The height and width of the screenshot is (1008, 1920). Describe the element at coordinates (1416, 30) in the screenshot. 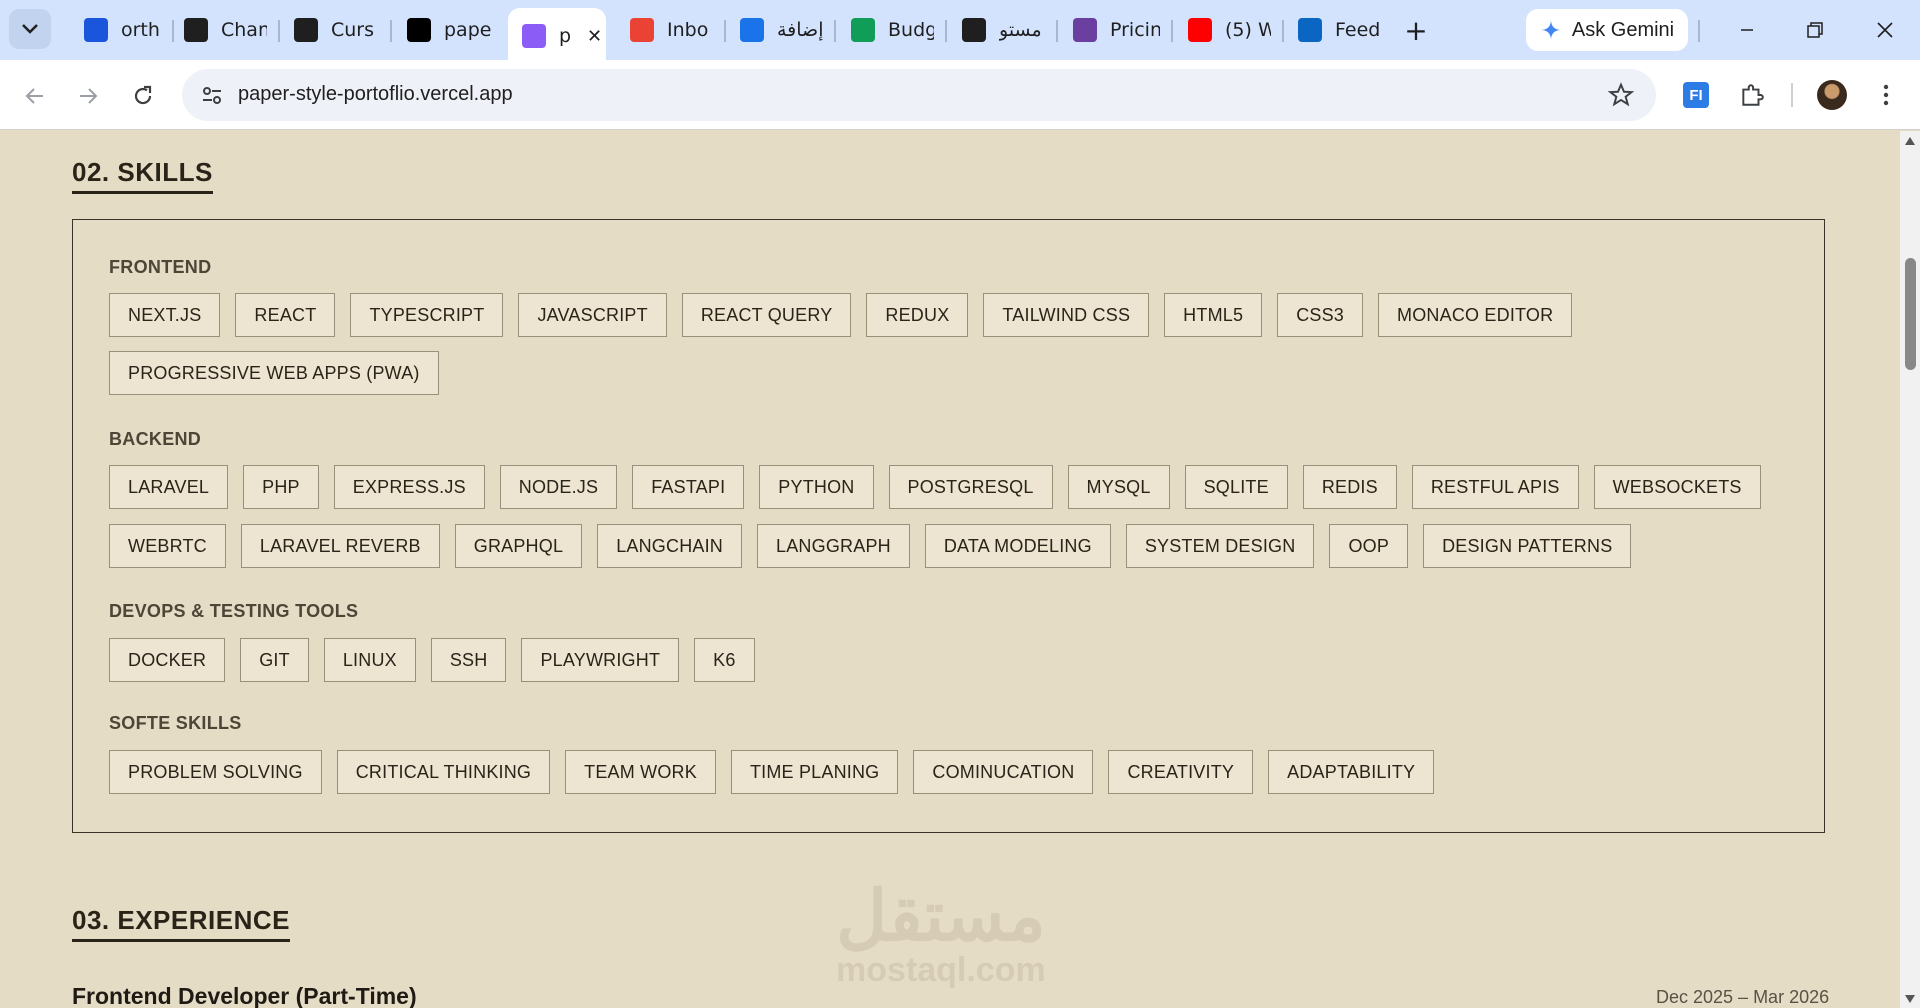

I see `new-tab-button: +` at that location.